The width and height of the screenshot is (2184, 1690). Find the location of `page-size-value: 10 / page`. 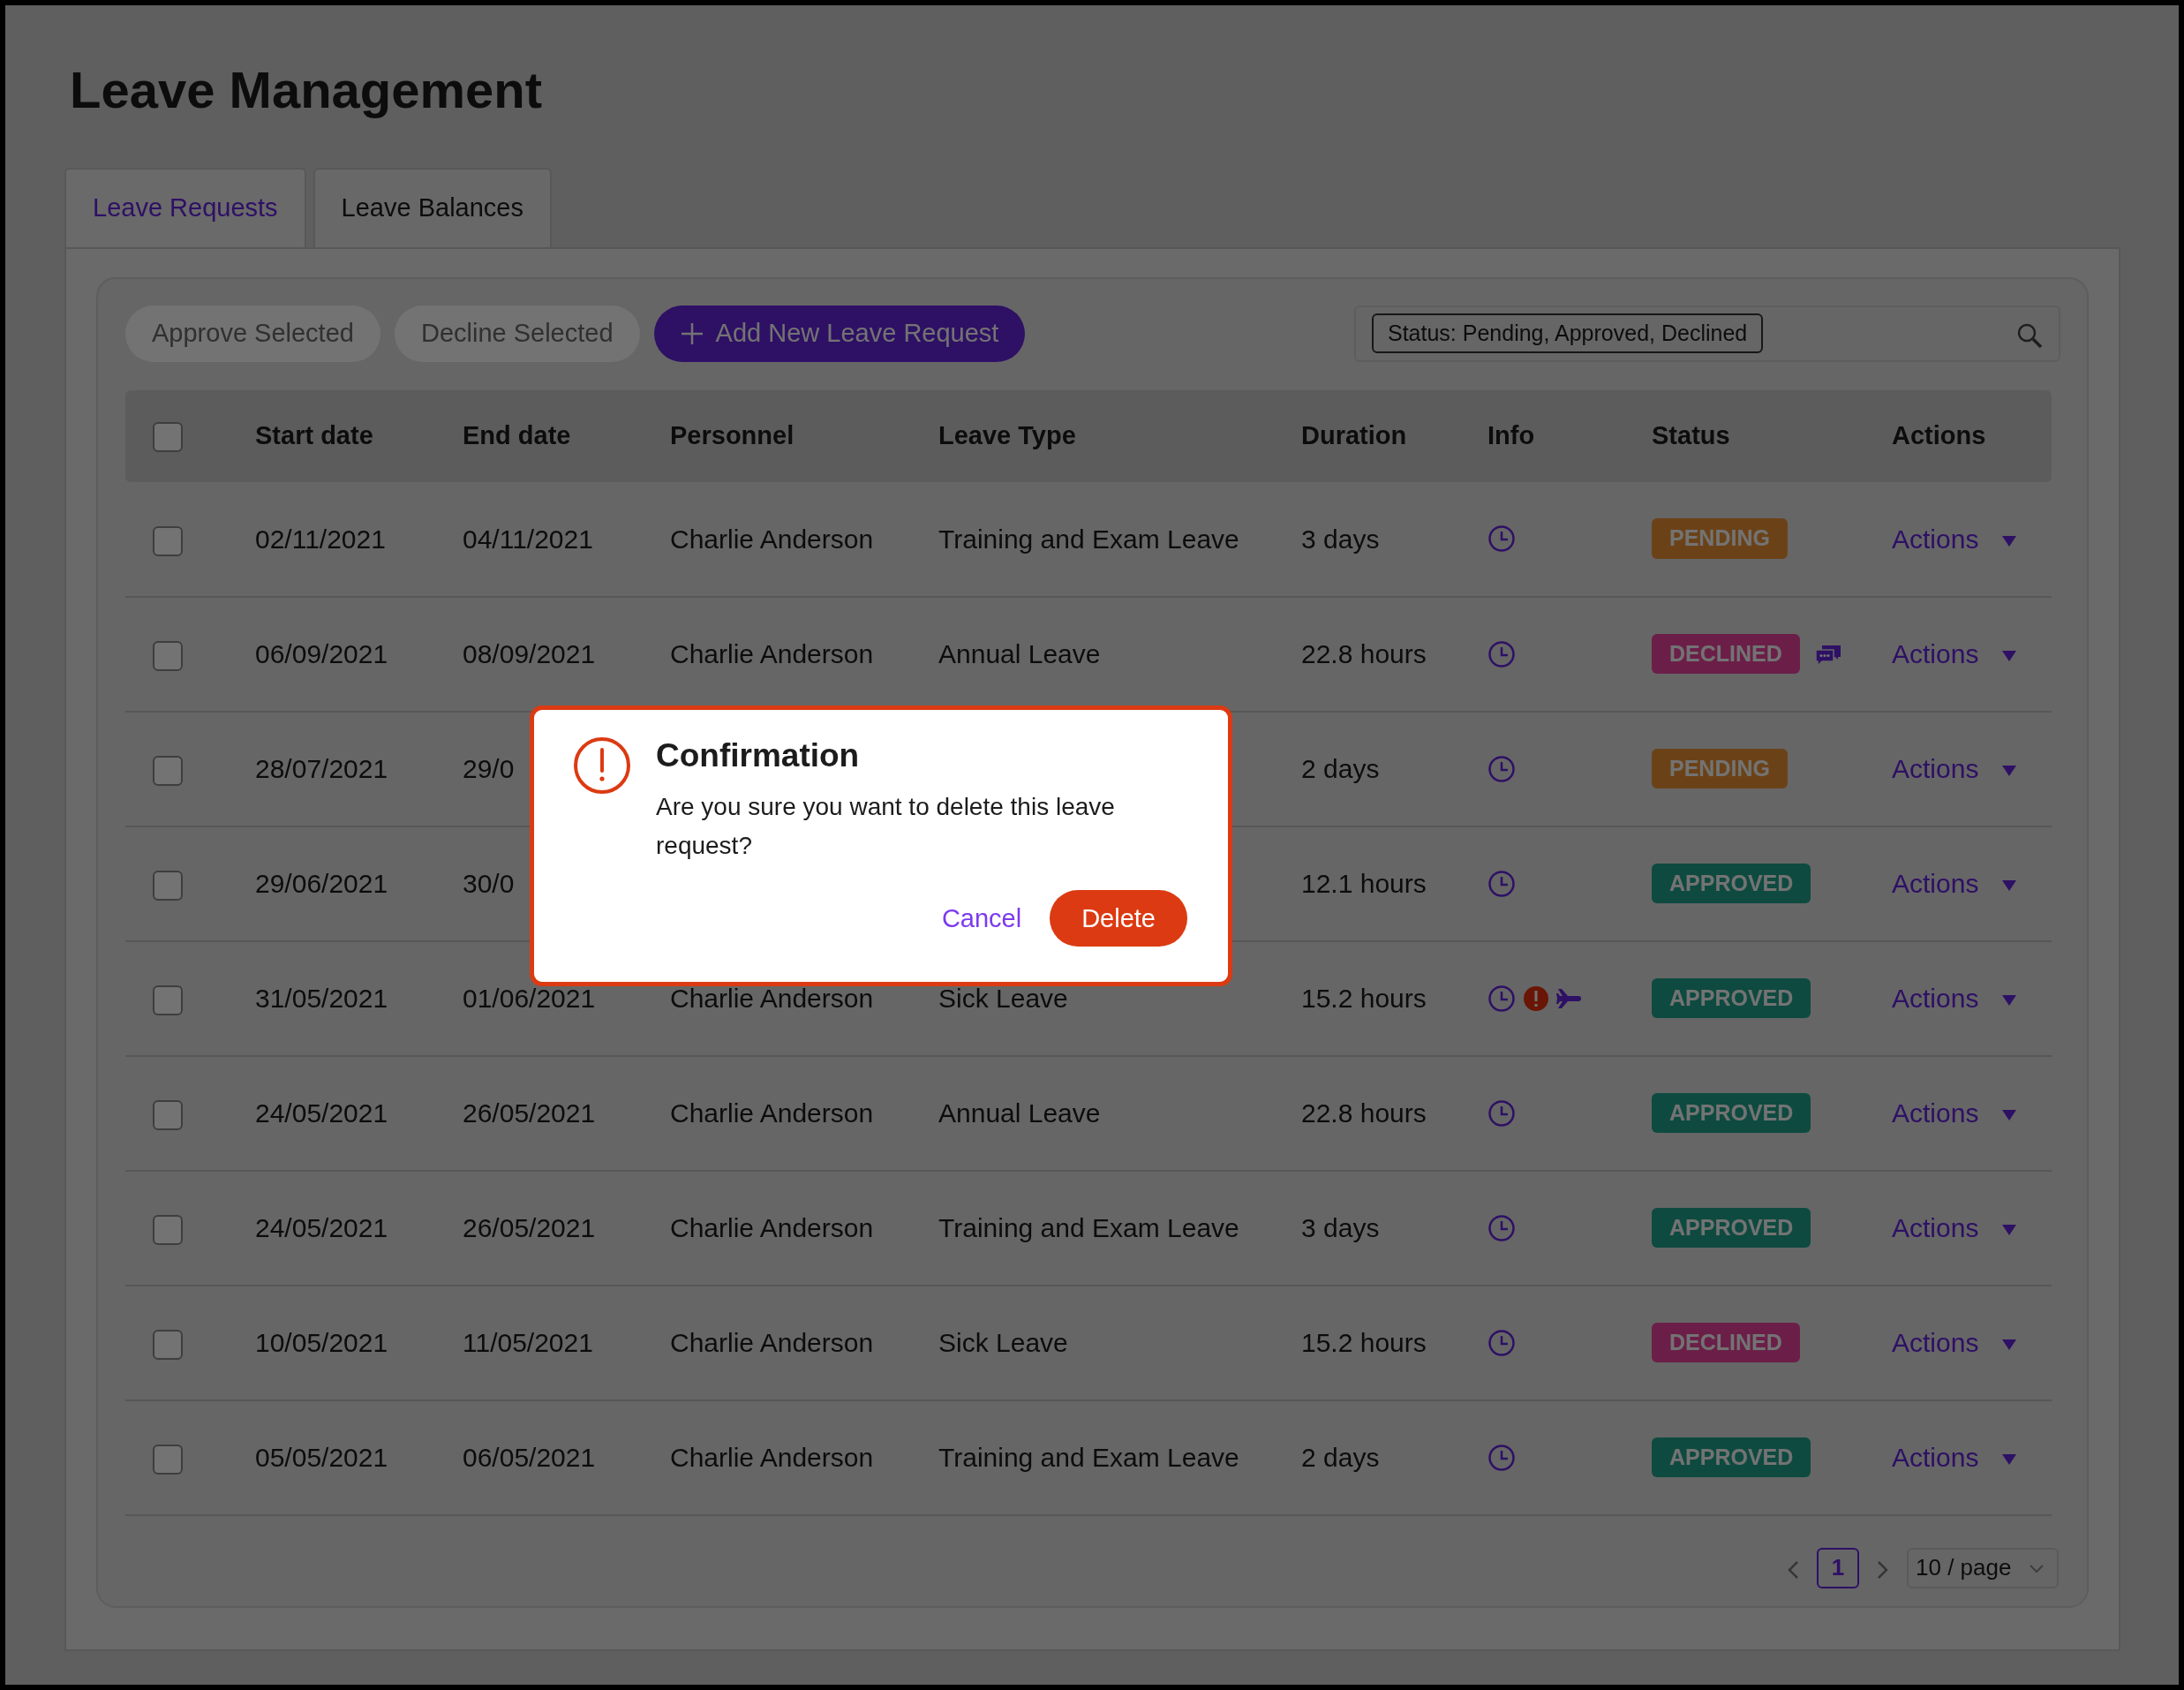

page-size-value: 10 / page is located at coordinates (1964, 1567).